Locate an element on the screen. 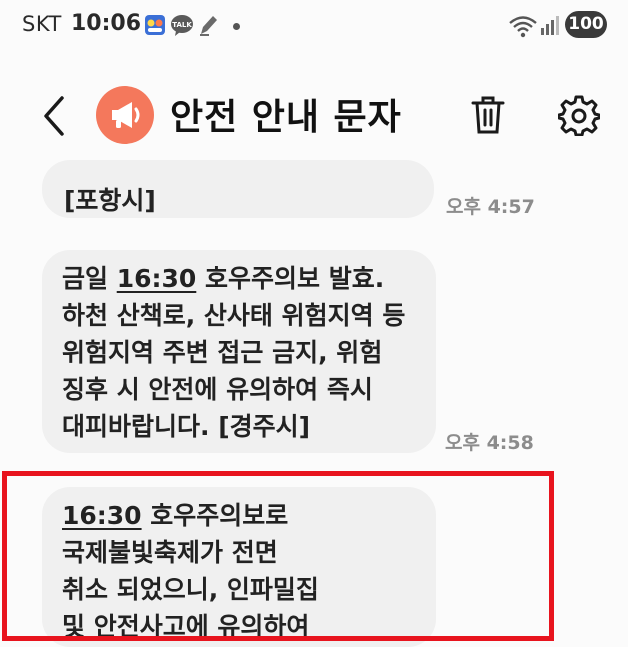 This screenshot has width=628, height=647. megaphone-icon is located at coordinates (126, 115).